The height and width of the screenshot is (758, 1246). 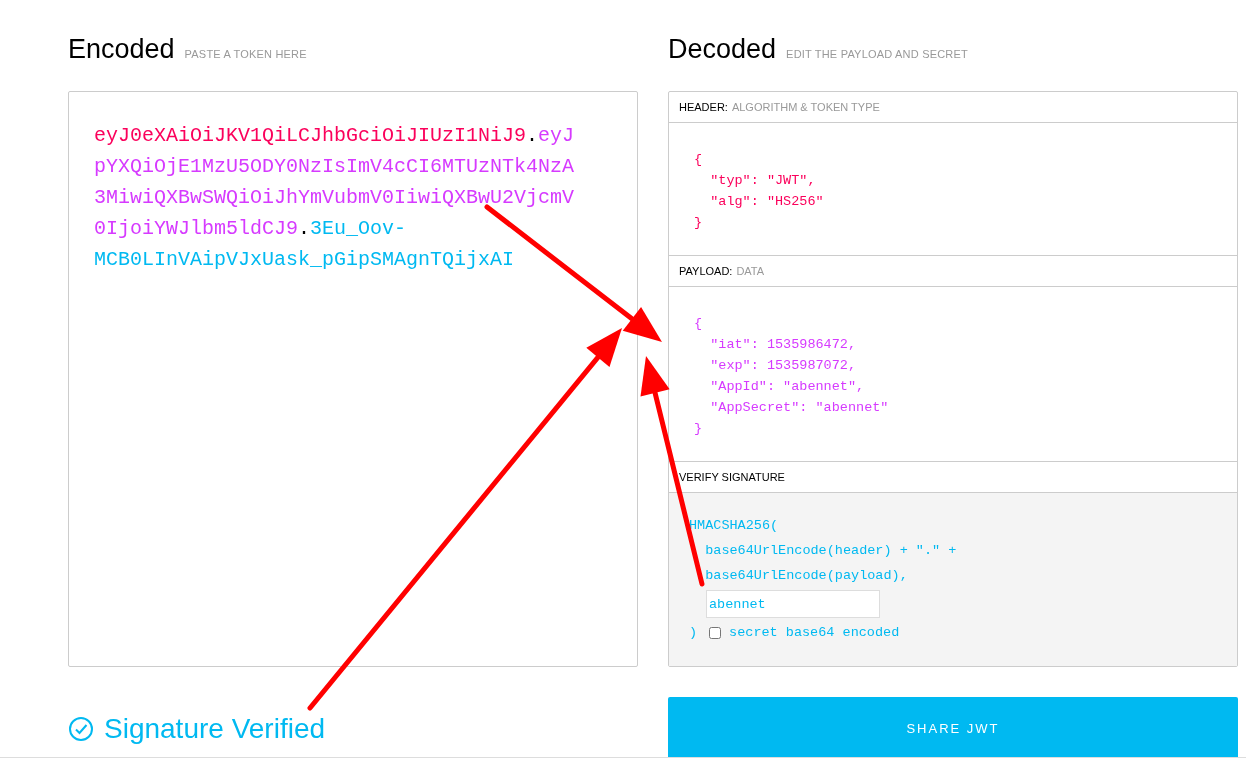 What do you see at coordinates (799, 408) in the screenshot?
I see `code-line: "AppSecret": "abennet"` at bounding box center [799, 408].